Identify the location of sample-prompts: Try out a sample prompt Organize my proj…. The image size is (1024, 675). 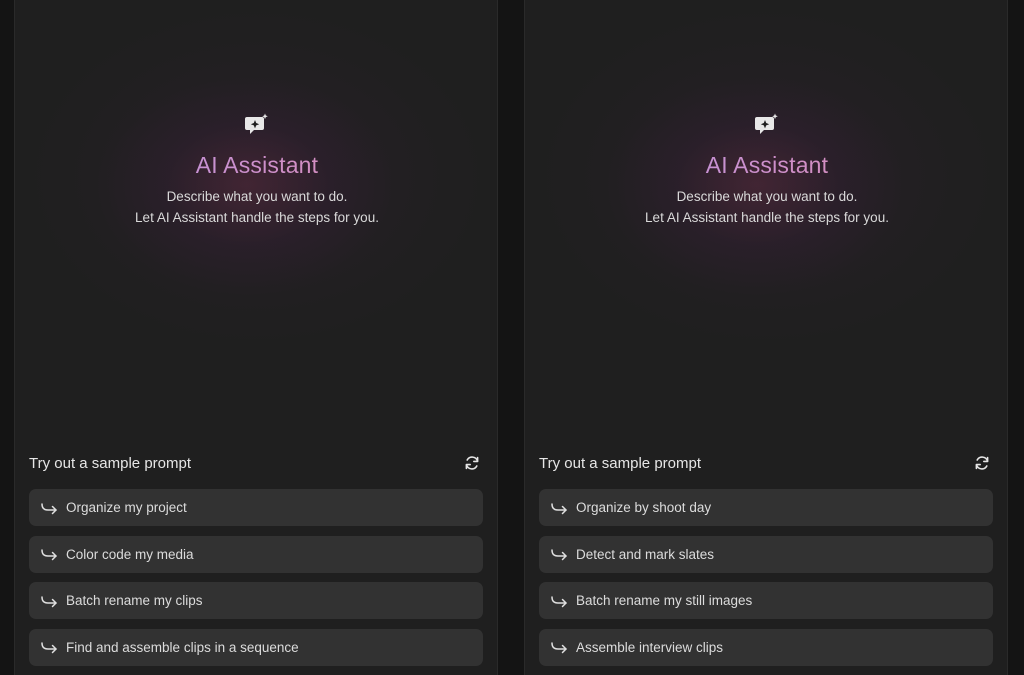
(256, 562).